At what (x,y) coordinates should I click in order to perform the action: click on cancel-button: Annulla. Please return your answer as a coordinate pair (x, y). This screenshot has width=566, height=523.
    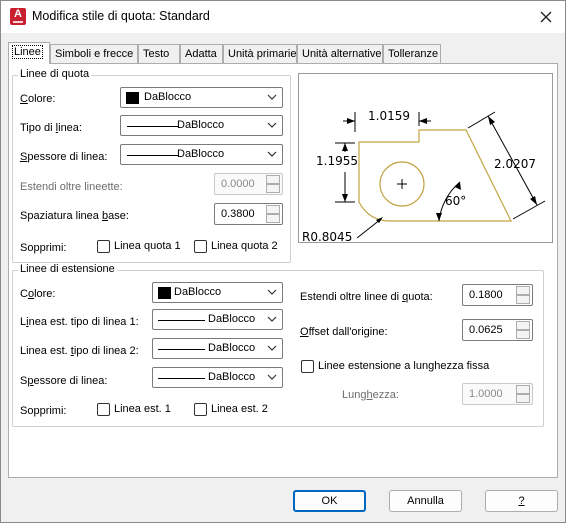
    Looking at the image, I should click on (425, 501).